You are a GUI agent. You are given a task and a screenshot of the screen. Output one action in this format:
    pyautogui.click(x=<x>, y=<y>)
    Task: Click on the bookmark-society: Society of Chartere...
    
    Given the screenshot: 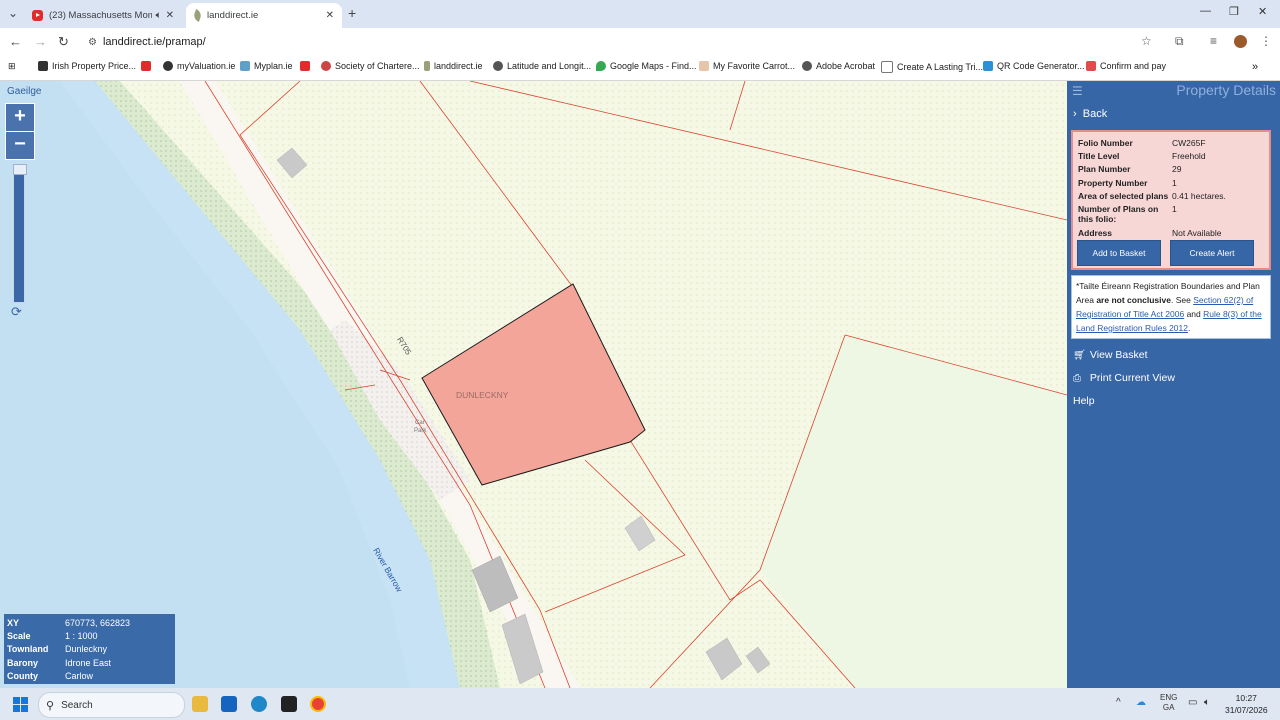 What is the action you would take?
    pyautogui.click(x=370, y=66)
    